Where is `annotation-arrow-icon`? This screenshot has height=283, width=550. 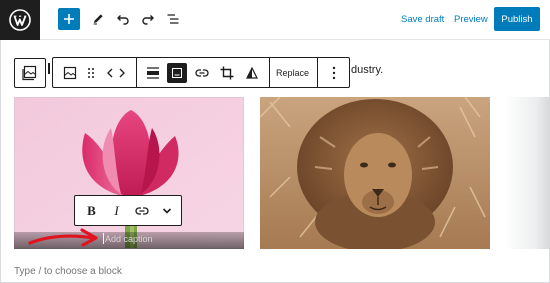 annotation-arrow-icon is located at coordinates (63, 237).